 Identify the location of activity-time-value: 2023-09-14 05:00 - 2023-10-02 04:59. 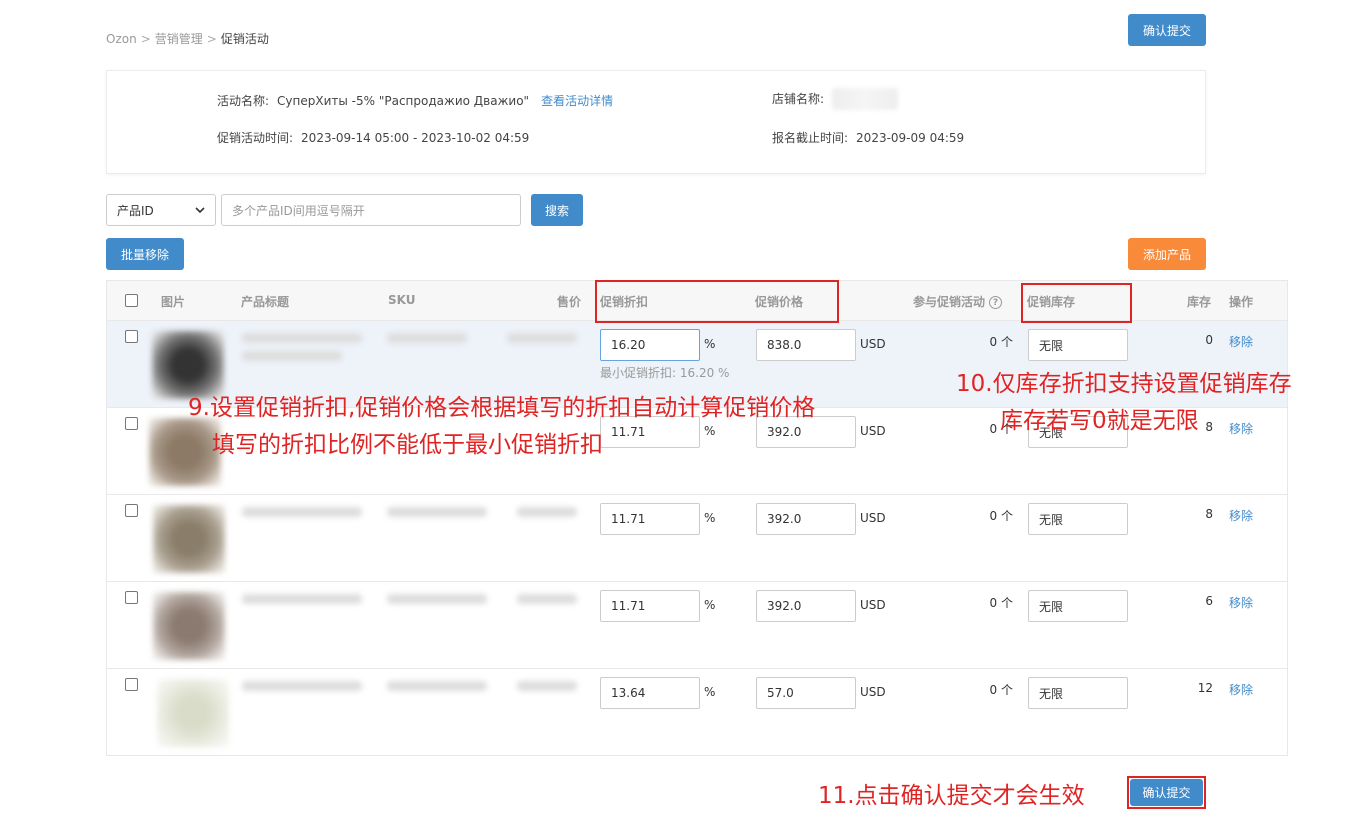
(415, 138).